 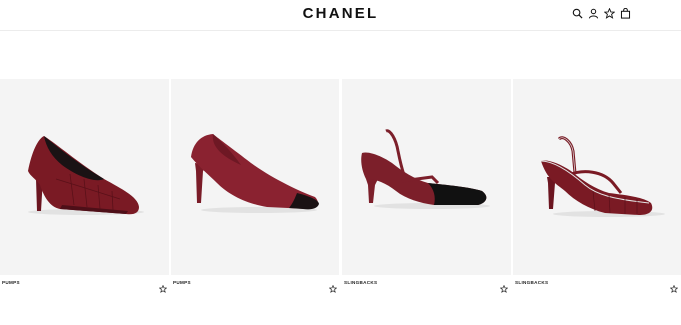 I want to click on product-caption-2: PUMPS, so click(x=255, y=284).